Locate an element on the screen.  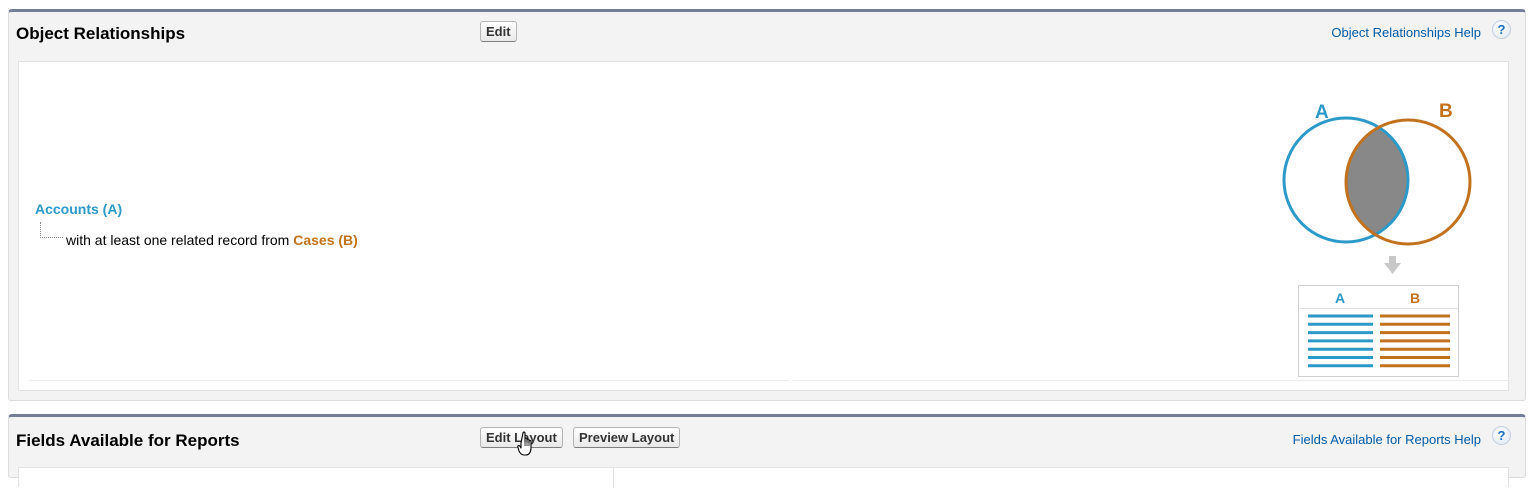
table-rows-a is located at coordinates (1340, 341).